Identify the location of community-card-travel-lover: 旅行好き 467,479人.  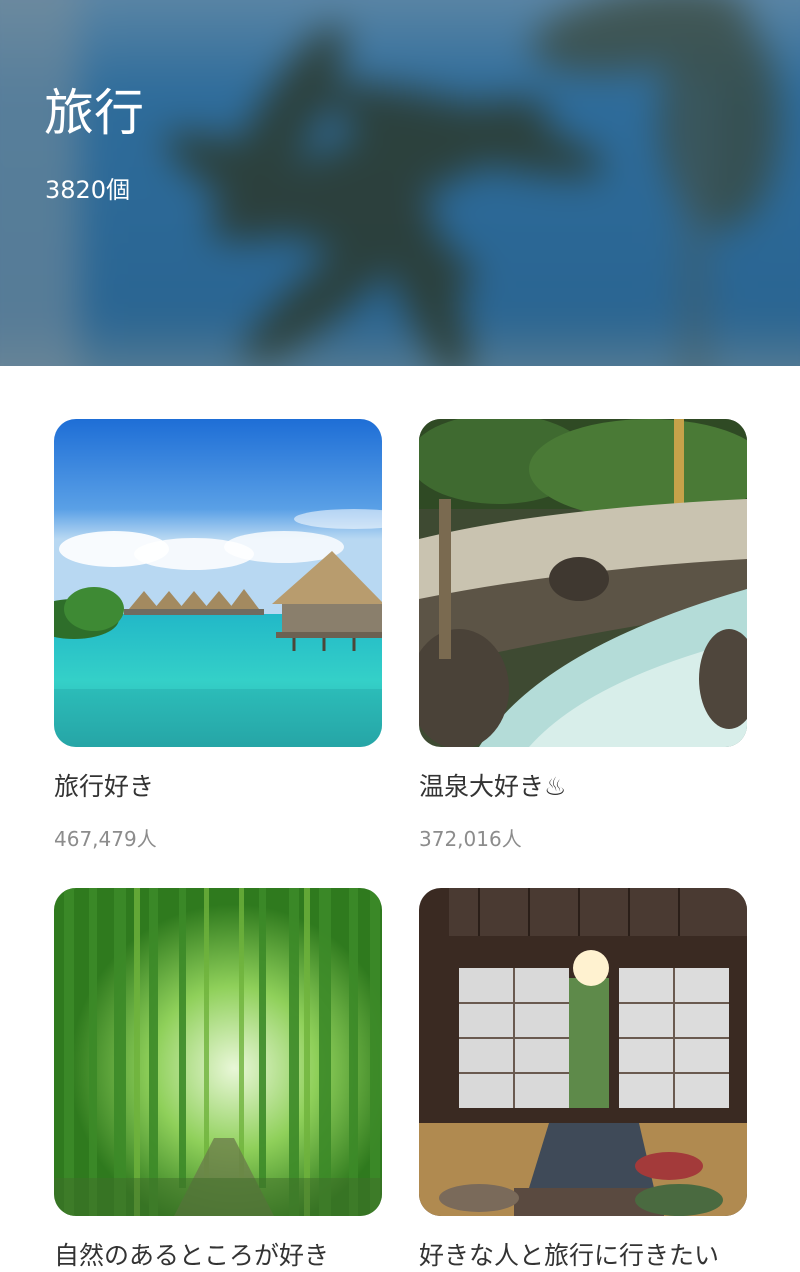
(218, 635).